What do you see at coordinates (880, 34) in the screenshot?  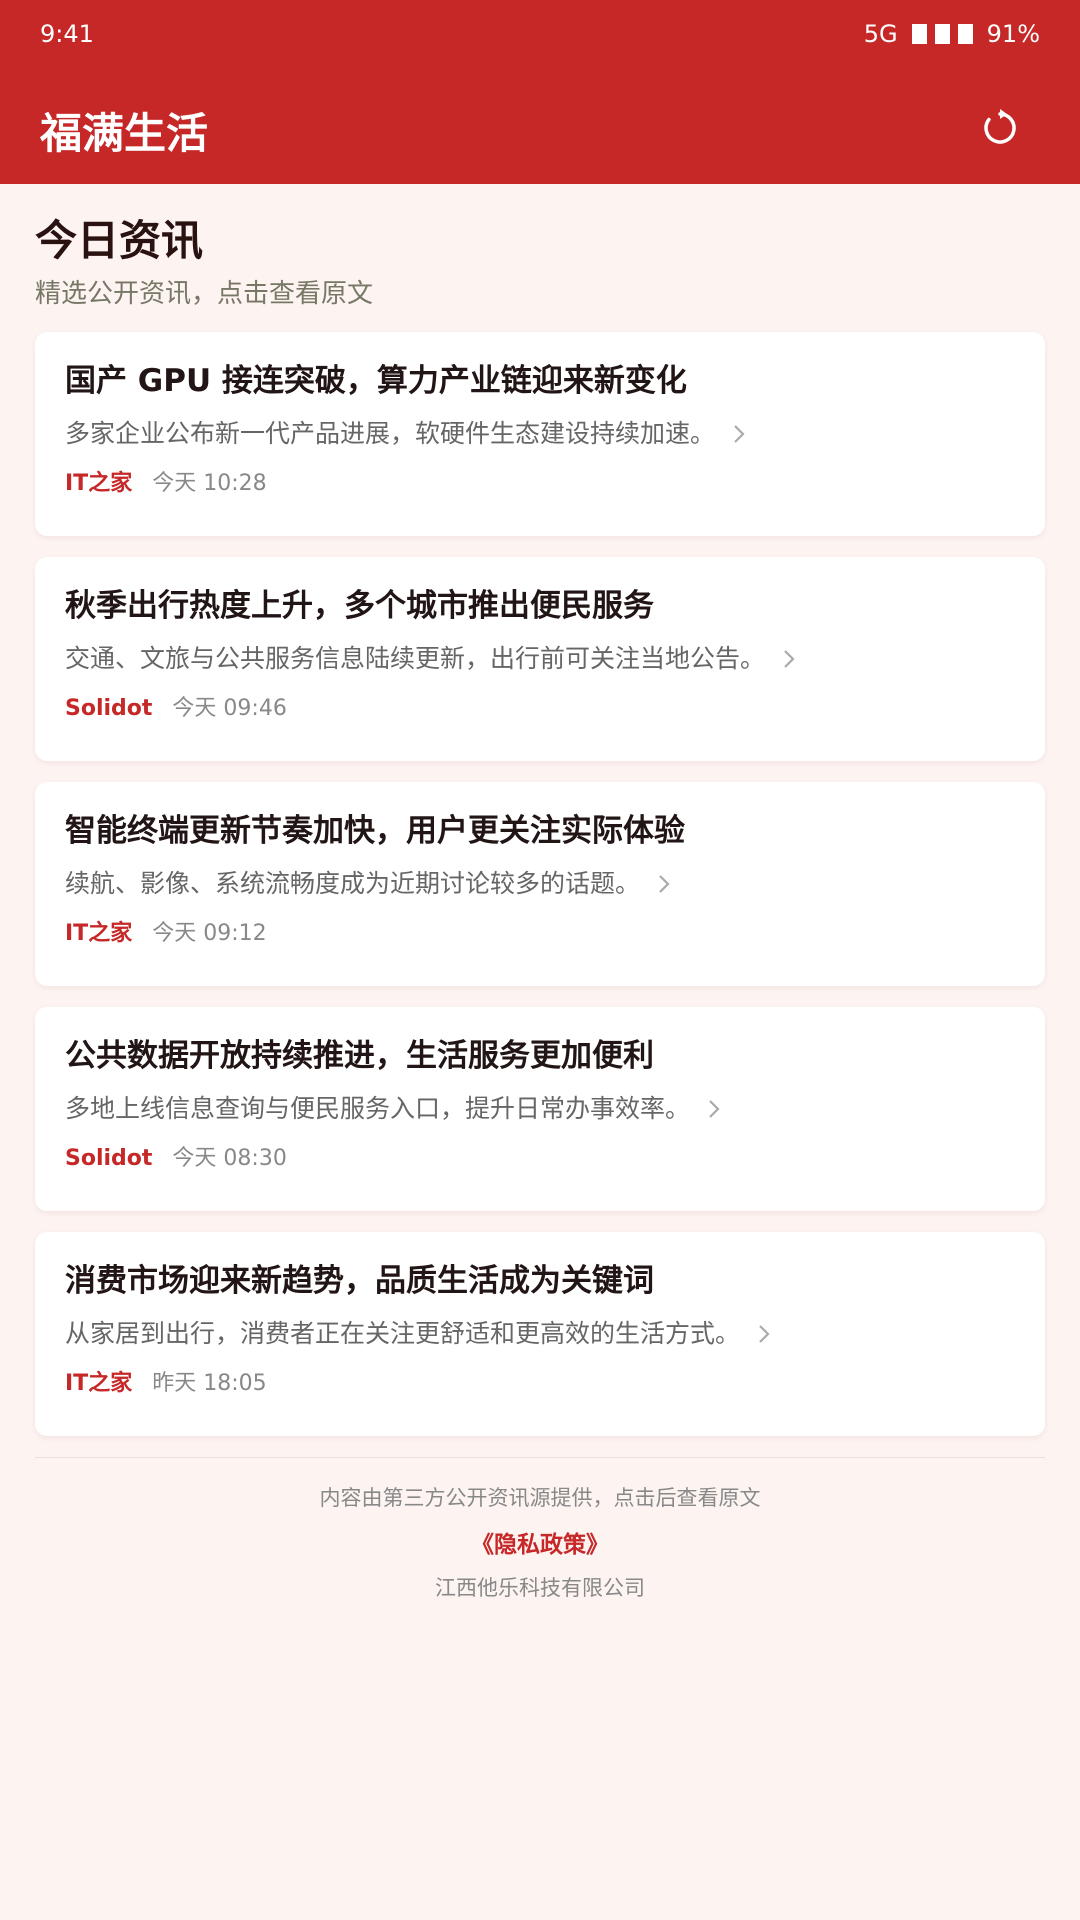 I see `network-type: 5G` at bounding box center [880, 34].